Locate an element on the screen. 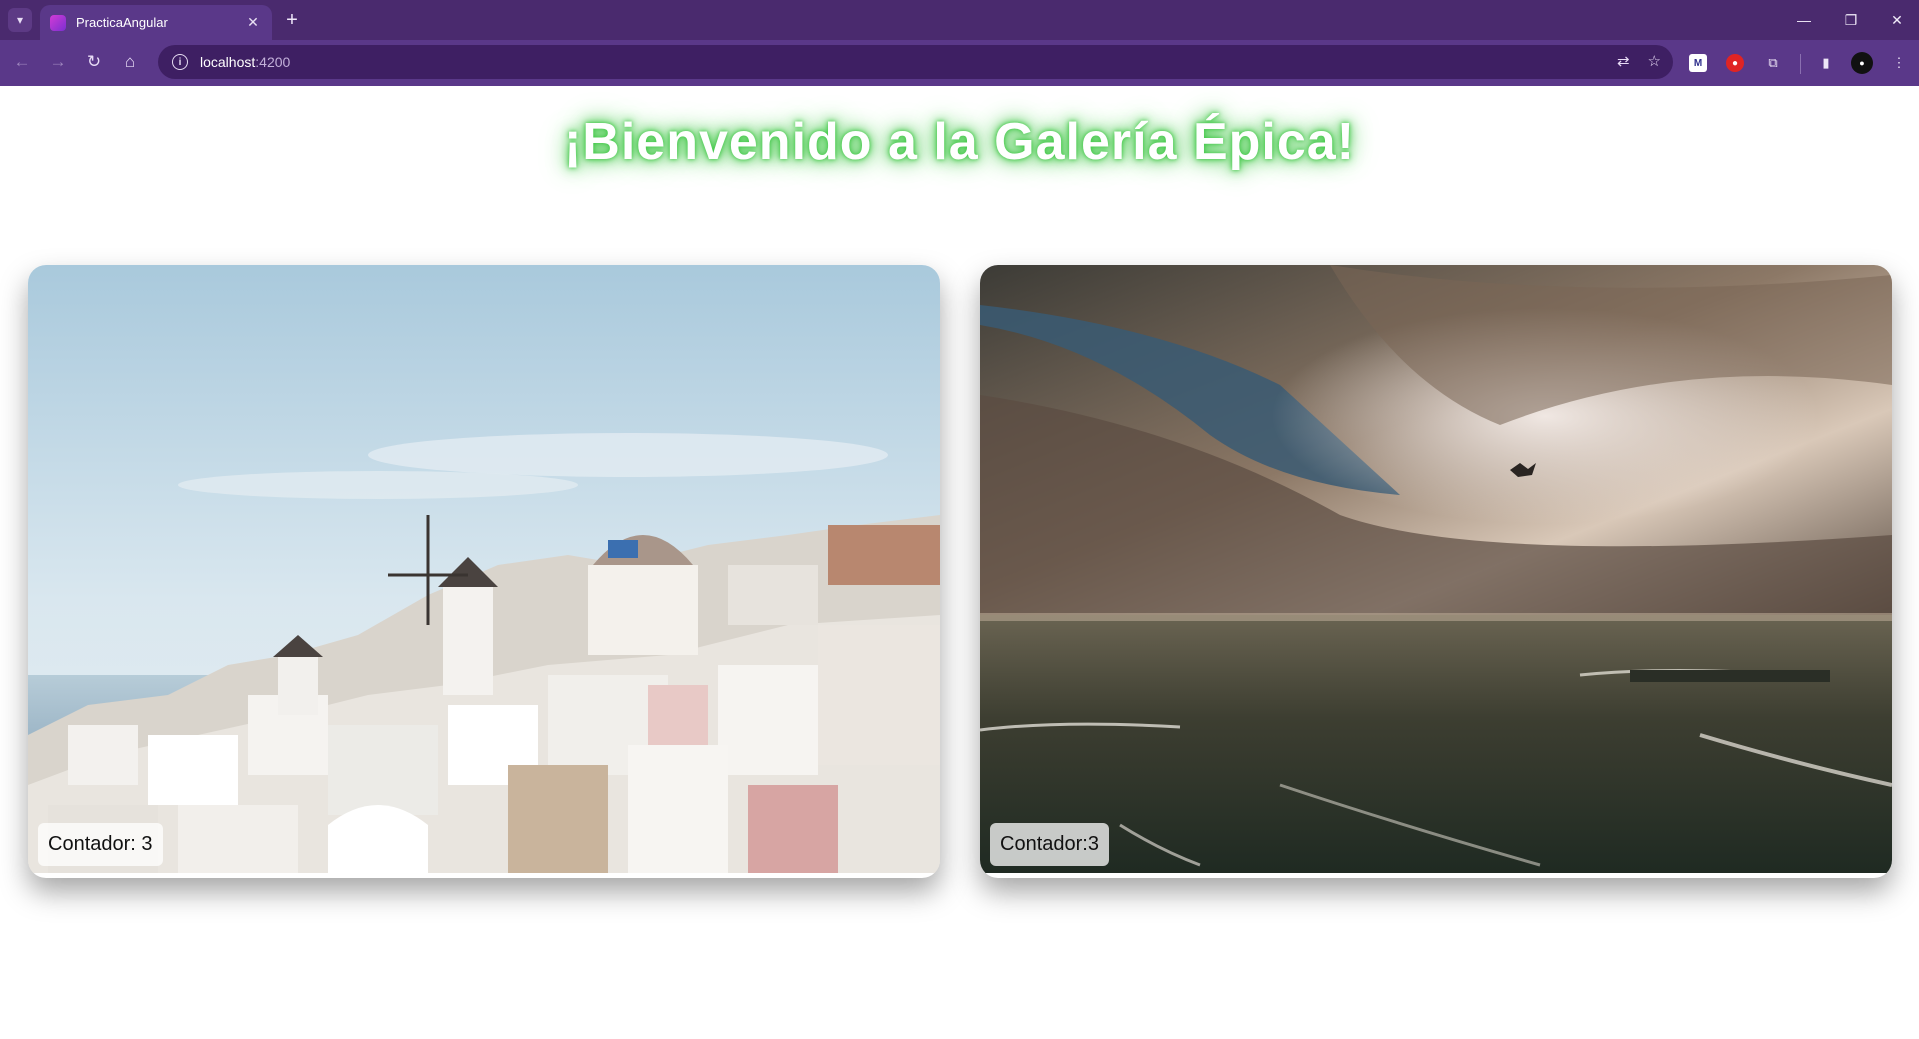 This screenshot has width=1919, height=1039. url-host: localhost is located at coordinates (228, 62).